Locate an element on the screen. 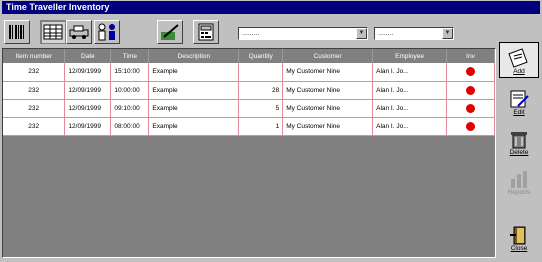 The image size is (542, 262). grid-view-button is located at coordinates (53, 32).